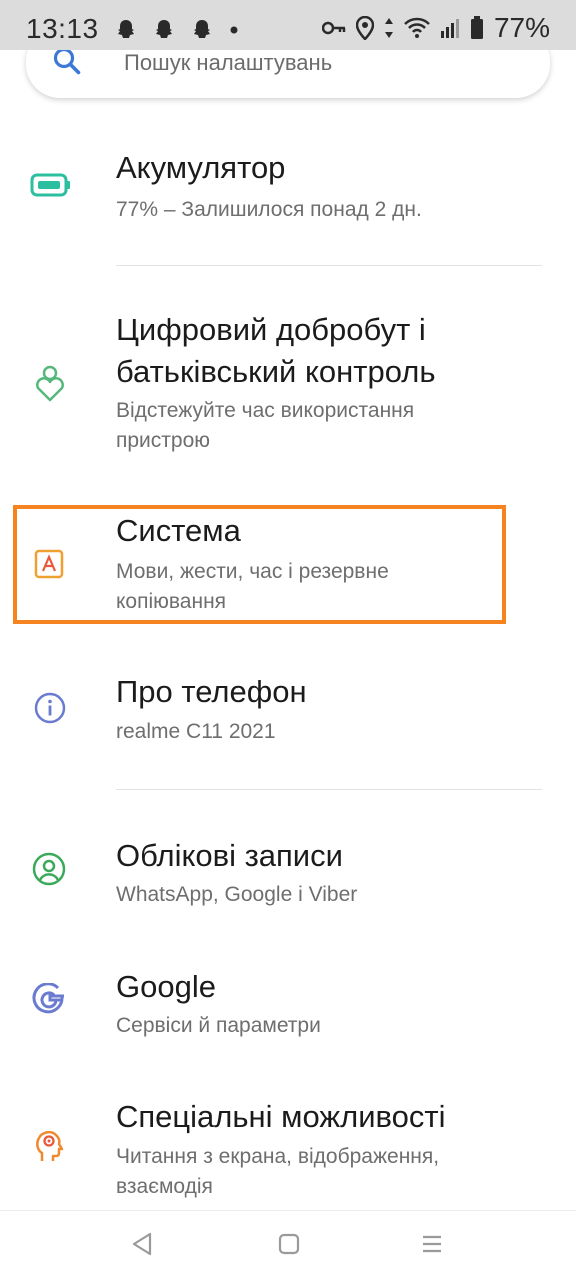 Image resolution: width=576 pixels, height=1281 pixels. Describe the element at coordinates (166, 986) in the screenshot. I see `settings-item-title: Google` at that location.